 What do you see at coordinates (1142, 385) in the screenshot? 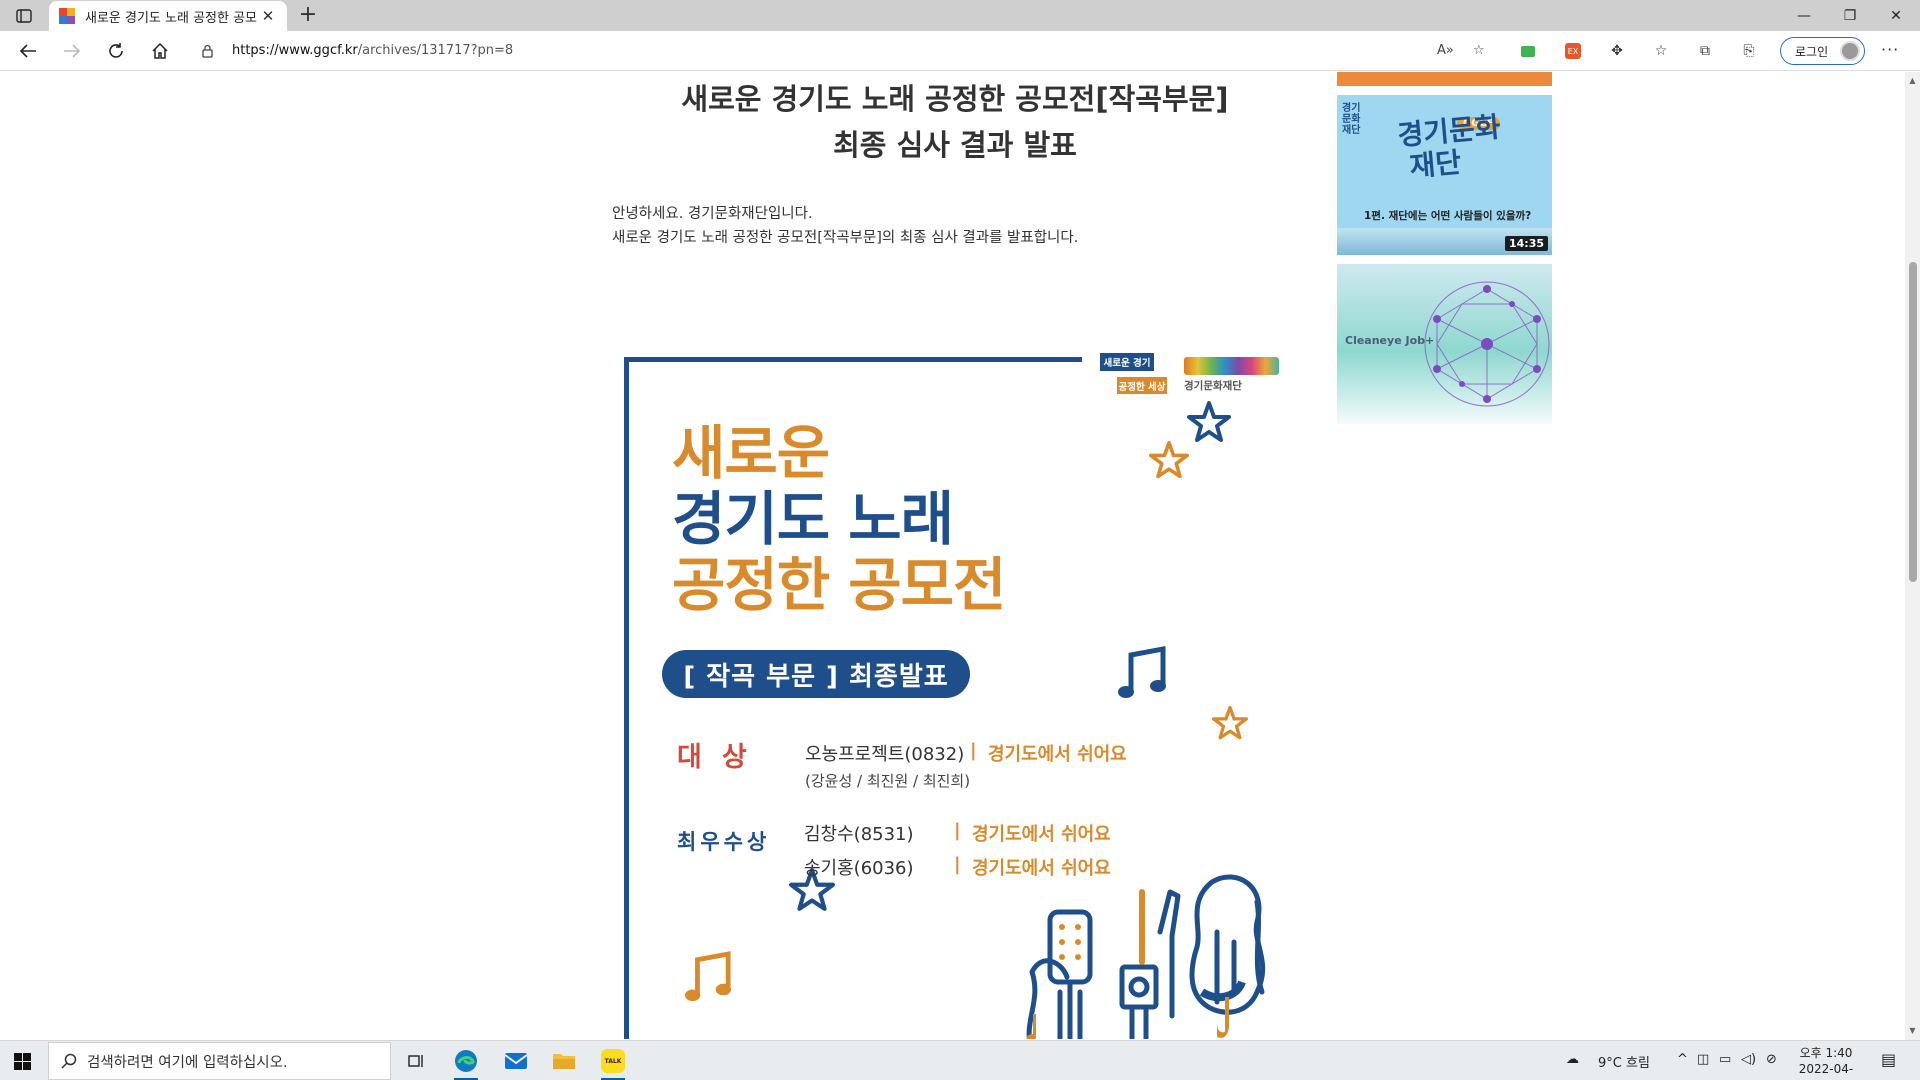
I see `badge-bottom: 공정한 세상` at bounding box center [1142, 385].